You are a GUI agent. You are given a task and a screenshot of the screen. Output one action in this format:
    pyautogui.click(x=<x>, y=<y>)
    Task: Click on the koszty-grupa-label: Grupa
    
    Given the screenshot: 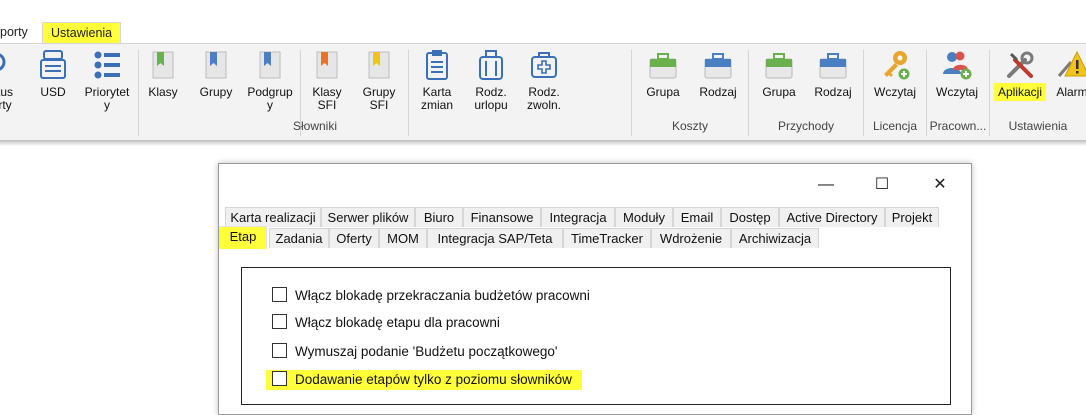 What is the action you would take?
    pyautogui.click(x=663, y=92)
    